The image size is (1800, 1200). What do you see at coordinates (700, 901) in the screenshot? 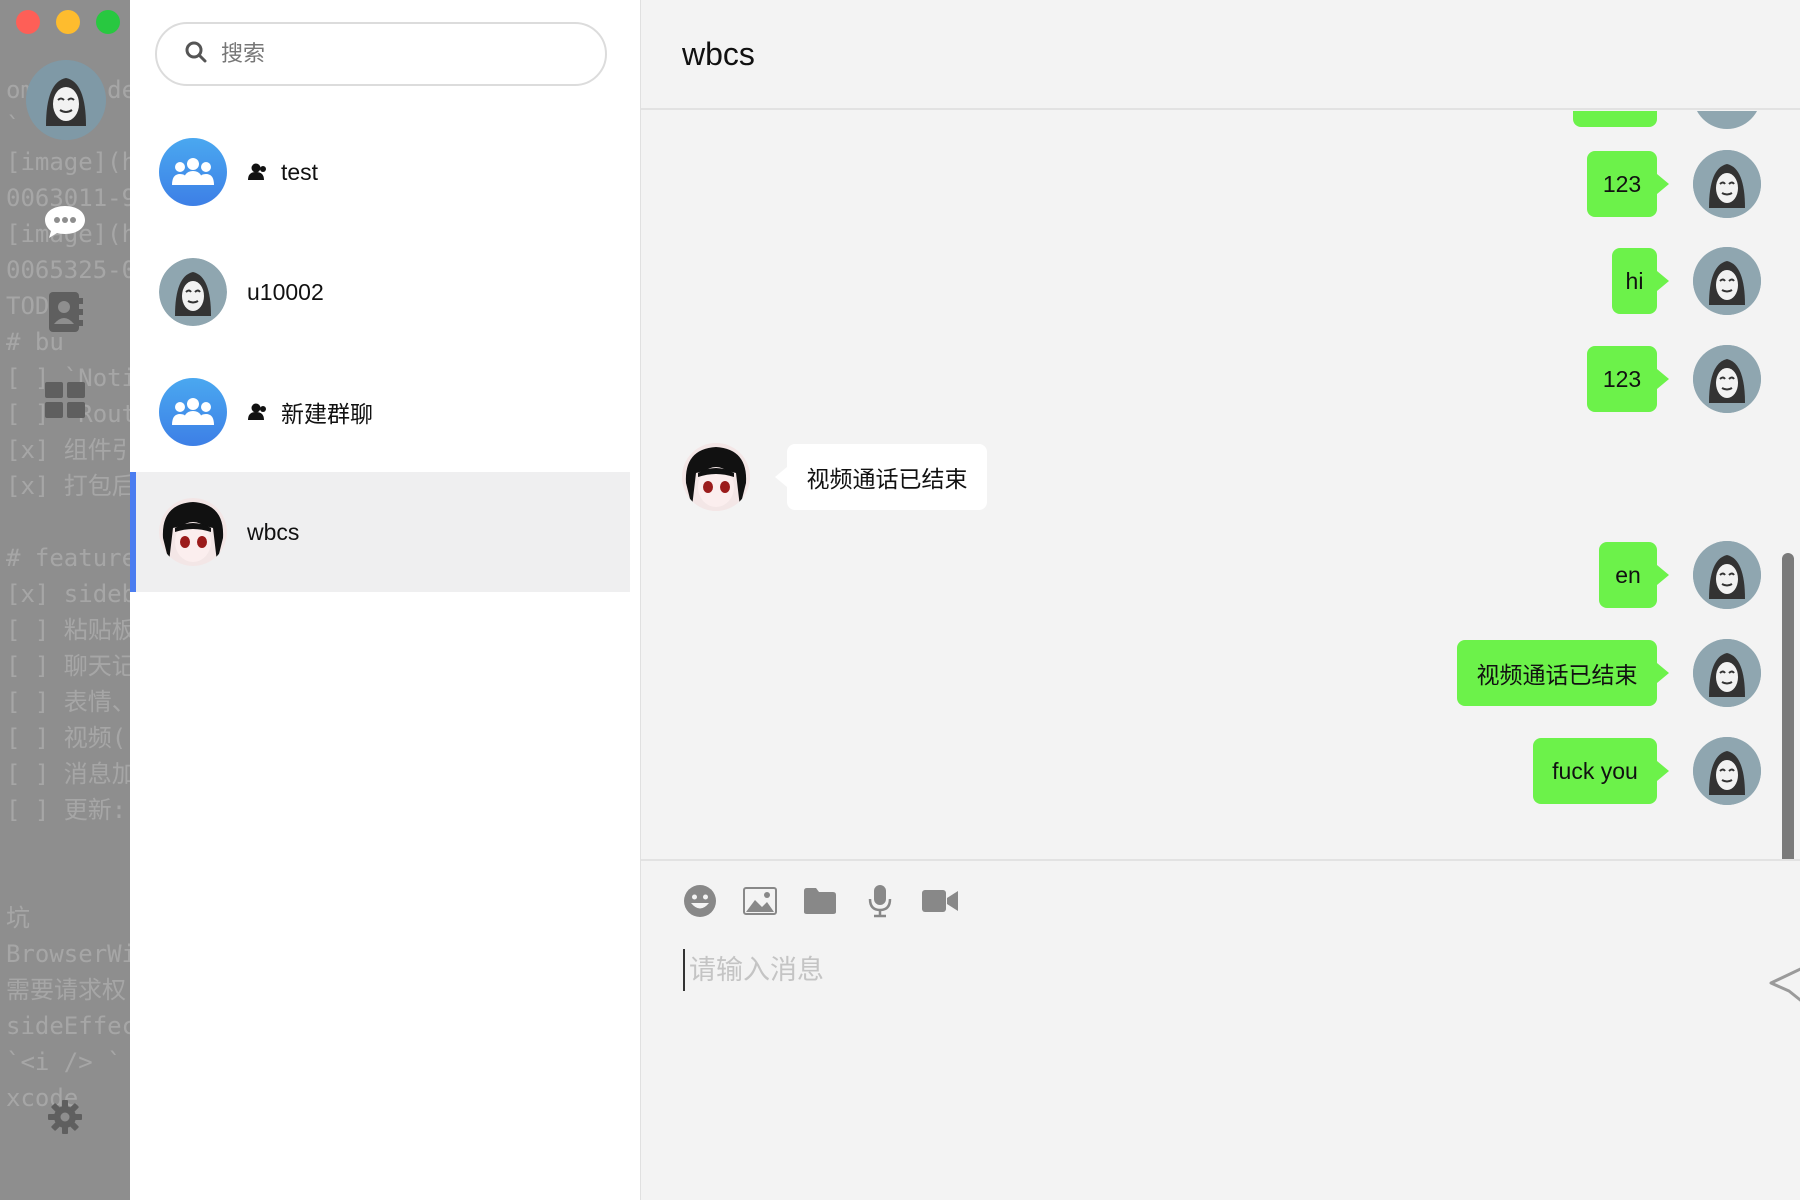
I see `emoji-icon` at bounding box center [700, 901].